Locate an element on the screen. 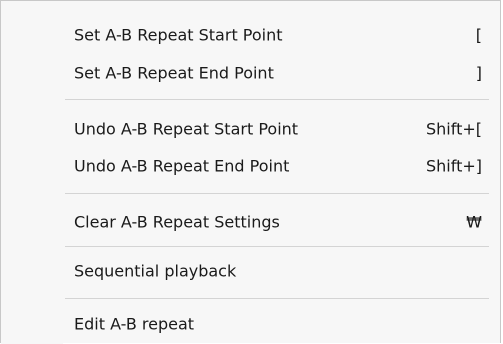 The height and width of the screenshot is (344, 503). menu-item-clear-ab-settings: Clear A-B Repeat Settings ₩ is located at coordinates (250, 222).